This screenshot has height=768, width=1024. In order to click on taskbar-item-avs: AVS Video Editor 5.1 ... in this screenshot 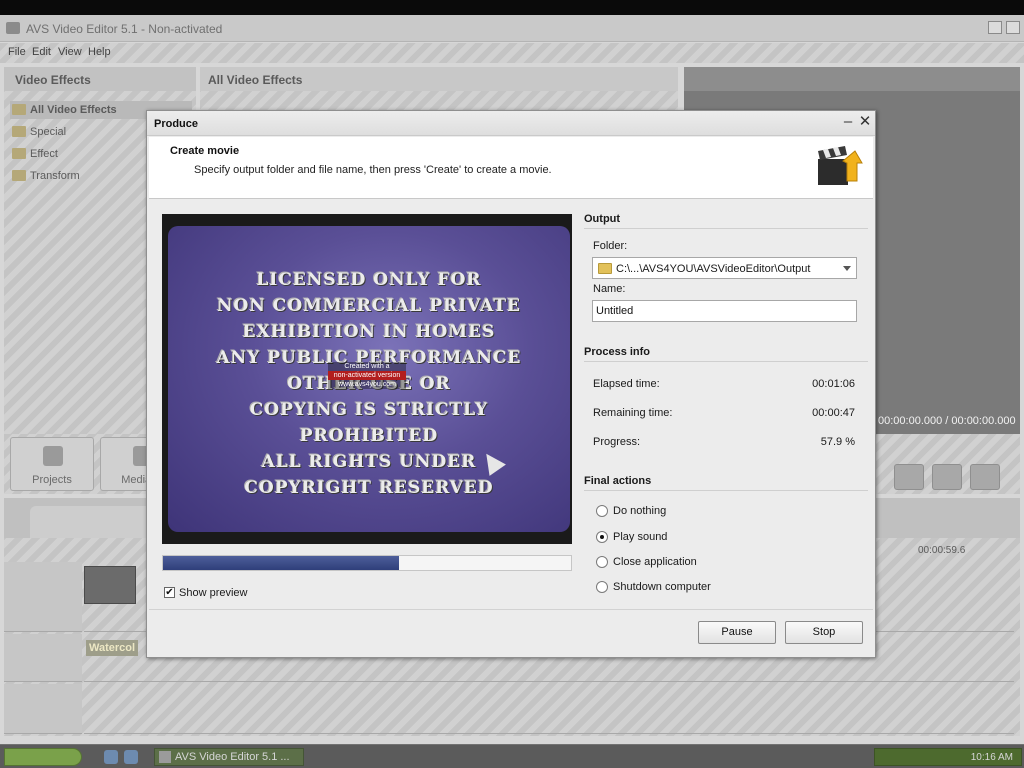, I will do `click(229, 757)`.